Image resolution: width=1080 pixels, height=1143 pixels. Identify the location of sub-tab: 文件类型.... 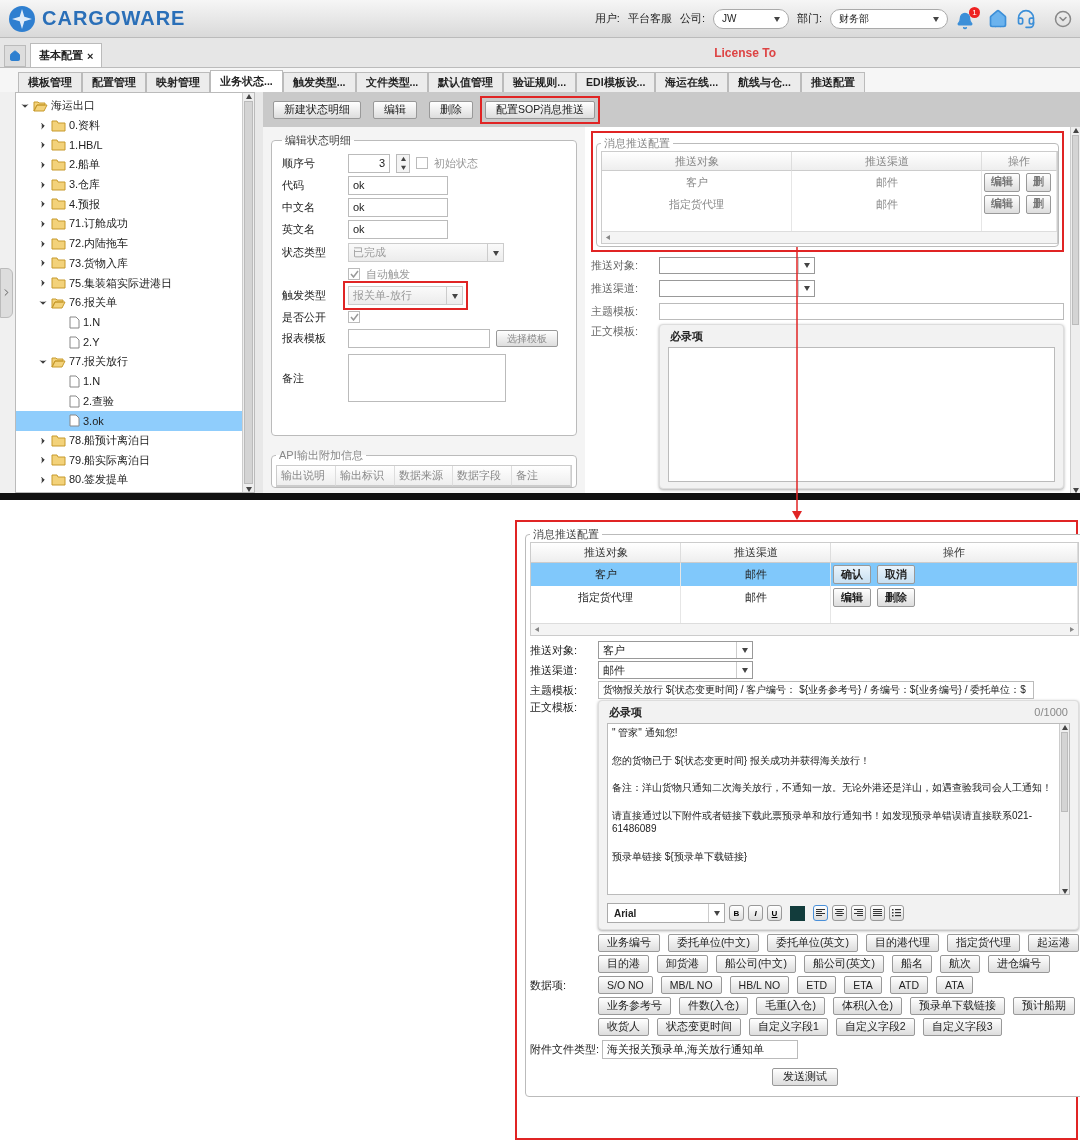
(392, 82).